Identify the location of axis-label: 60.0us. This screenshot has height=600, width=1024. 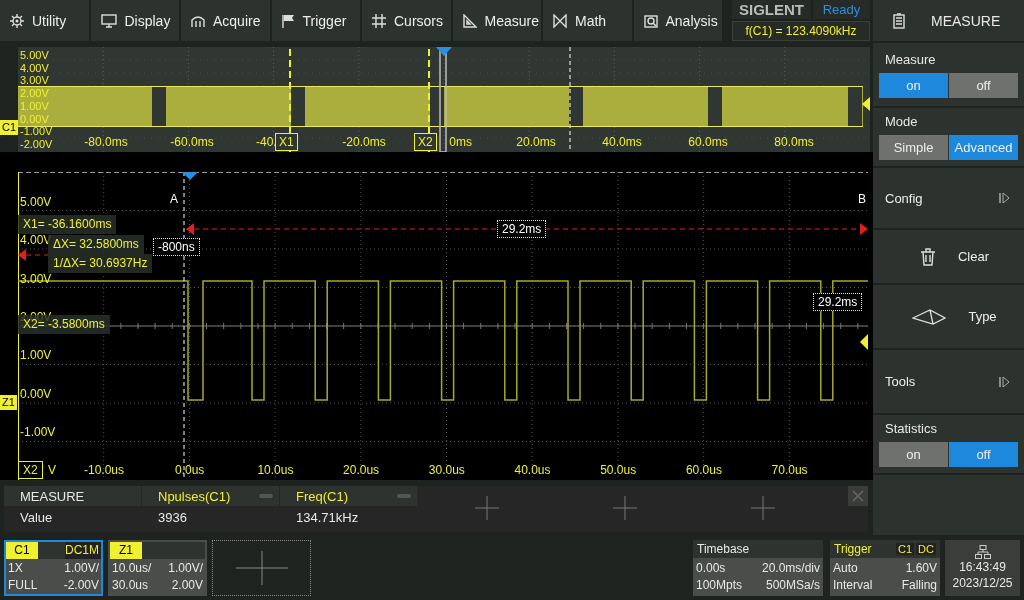
(703, 470).